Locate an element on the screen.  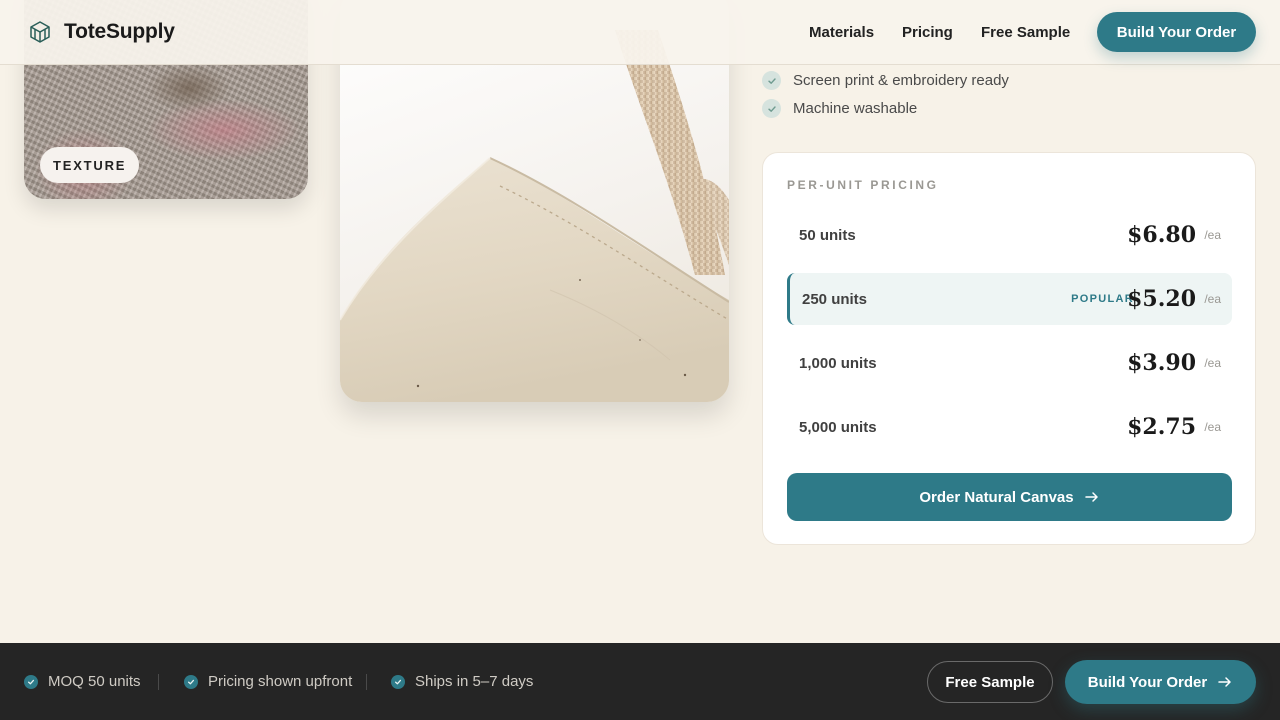
popular-badge: POPULAR is located at coordinates (1102, 299).